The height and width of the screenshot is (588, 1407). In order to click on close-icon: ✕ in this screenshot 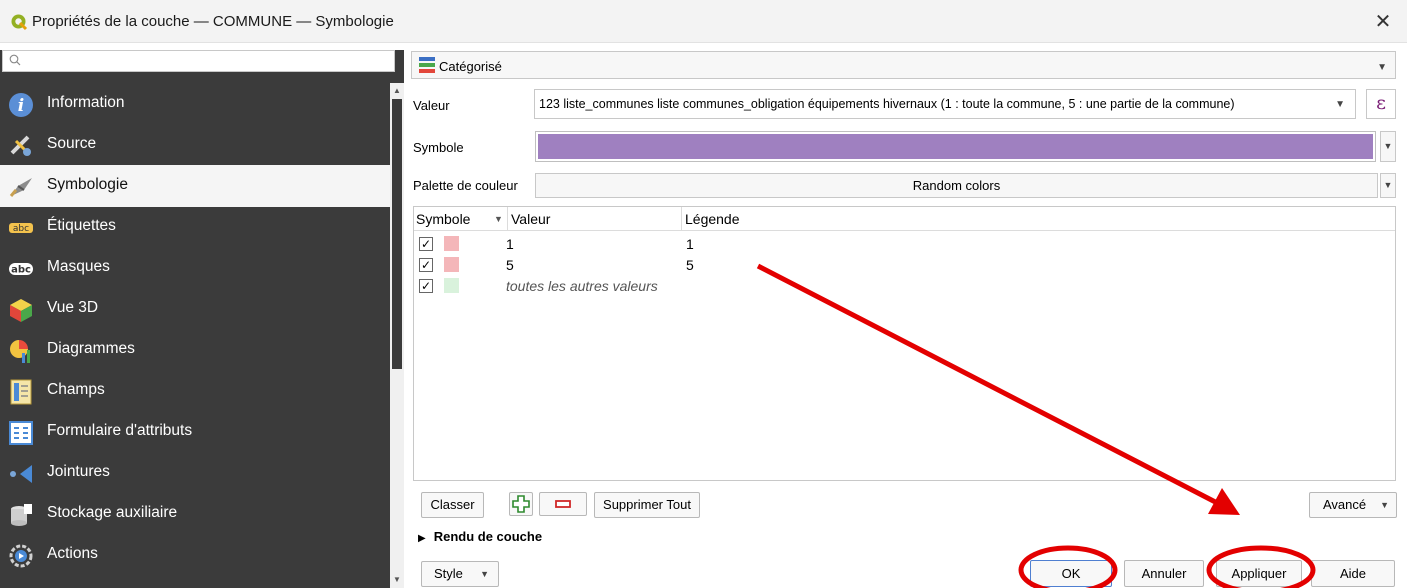, I will do `click(1383, 22)`.